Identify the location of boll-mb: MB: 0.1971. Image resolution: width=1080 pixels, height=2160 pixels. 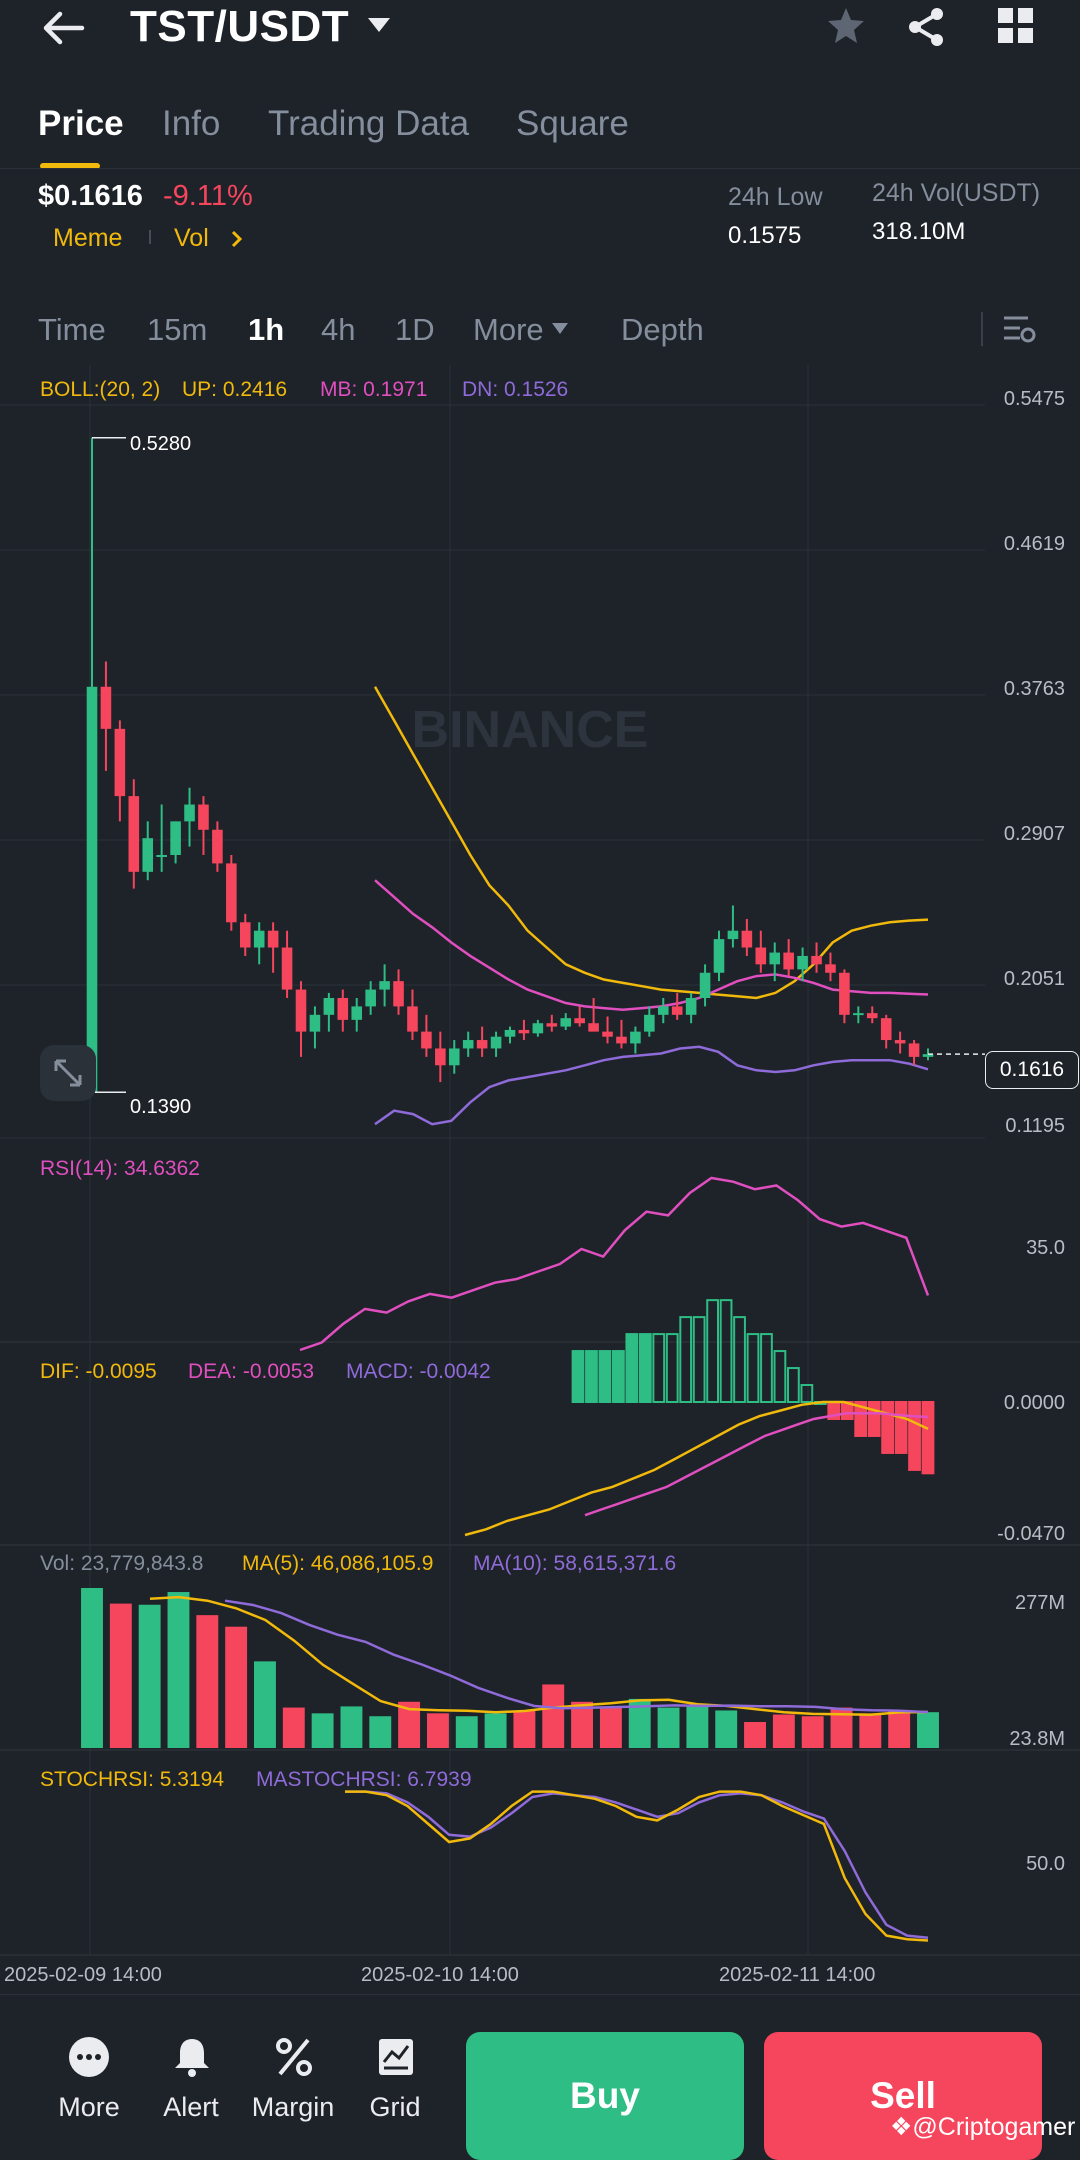
(374, 389).